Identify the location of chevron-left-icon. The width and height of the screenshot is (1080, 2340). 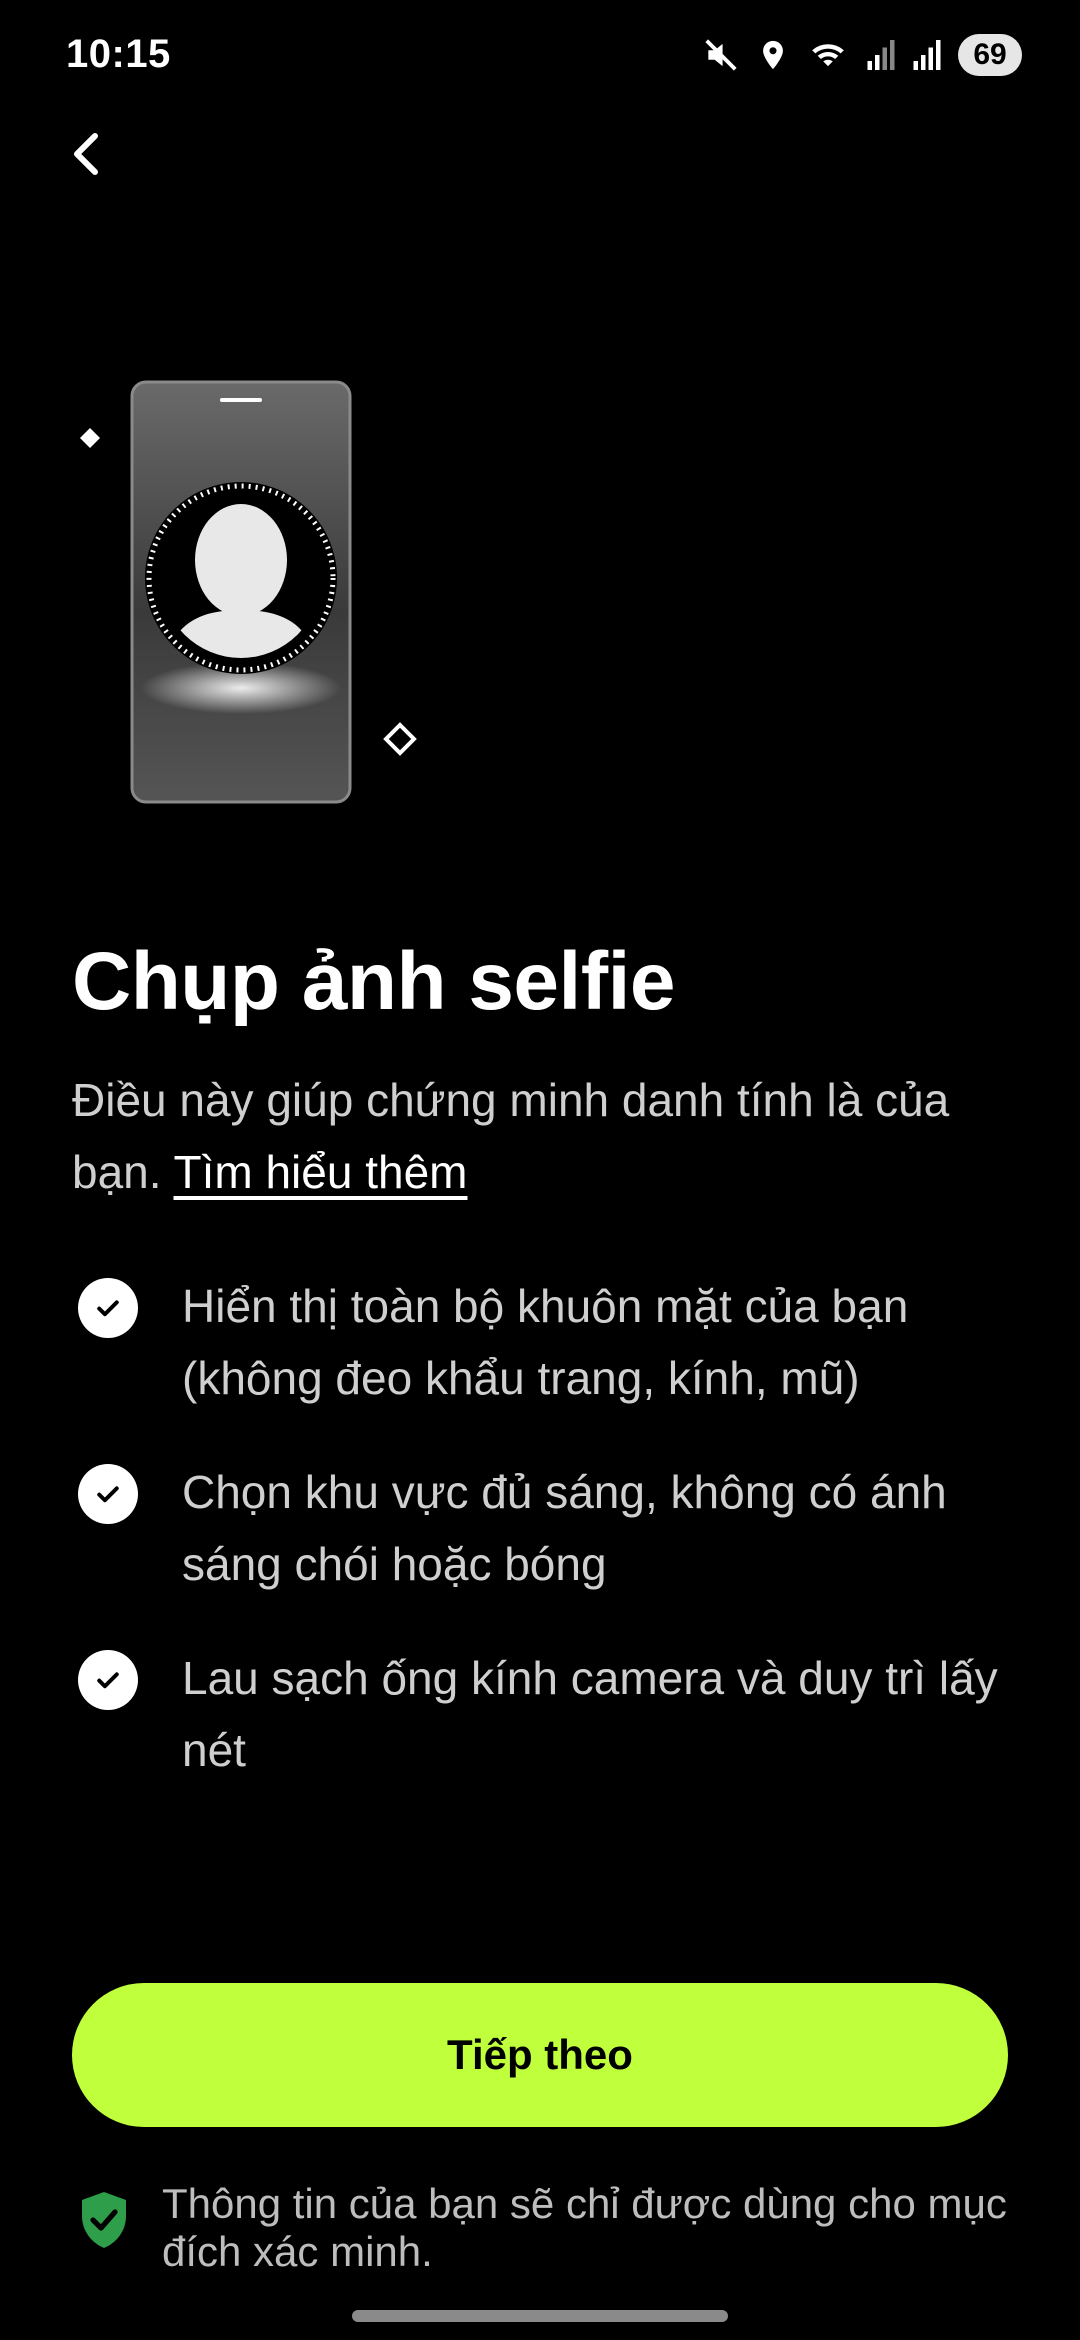
(86, 156).